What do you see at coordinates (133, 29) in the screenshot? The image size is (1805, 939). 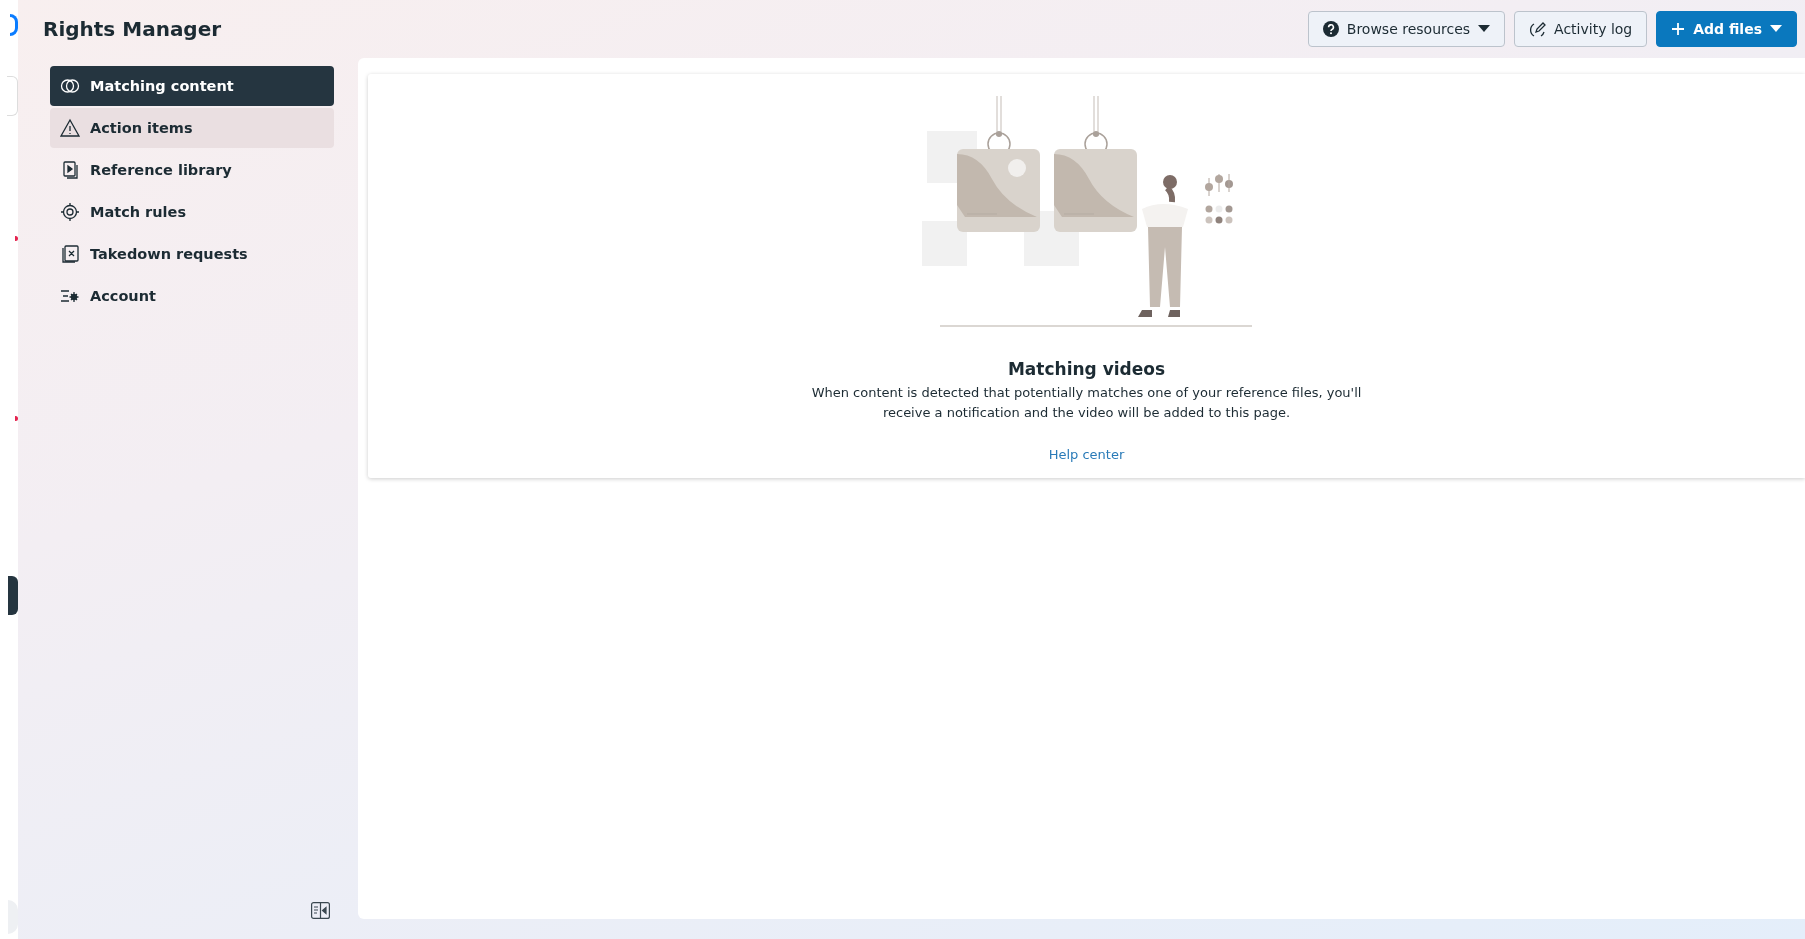 I see `page-title: Rights Manager` at bounding box center [133, 29].